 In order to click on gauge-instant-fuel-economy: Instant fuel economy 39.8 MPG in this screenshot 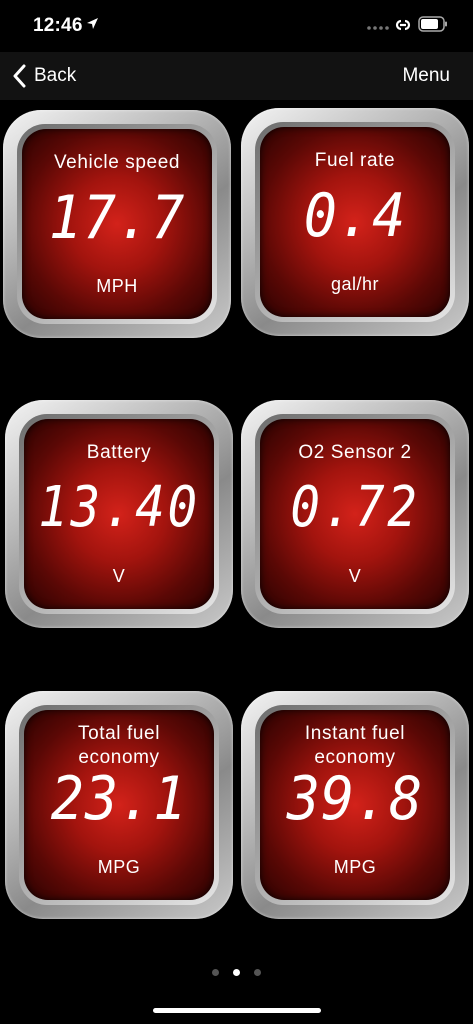, I will do `click(355, 805)`.